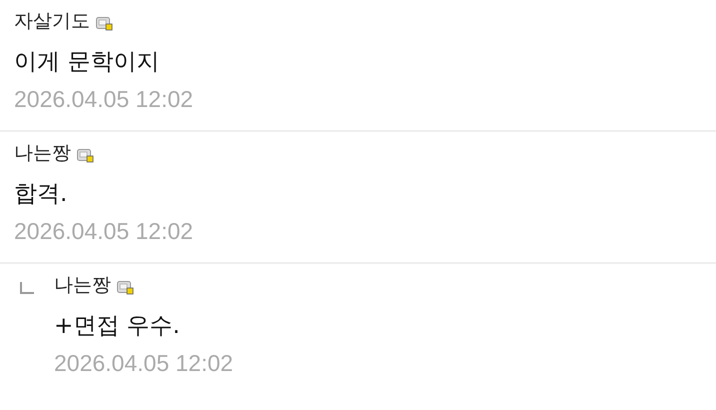 The height and width of the screenshot is (410, 716). What do you see at coordinates (117, 326) in the screenshot?
I see `comment-text: +면접 우수.` at bounding box center [117, 326].